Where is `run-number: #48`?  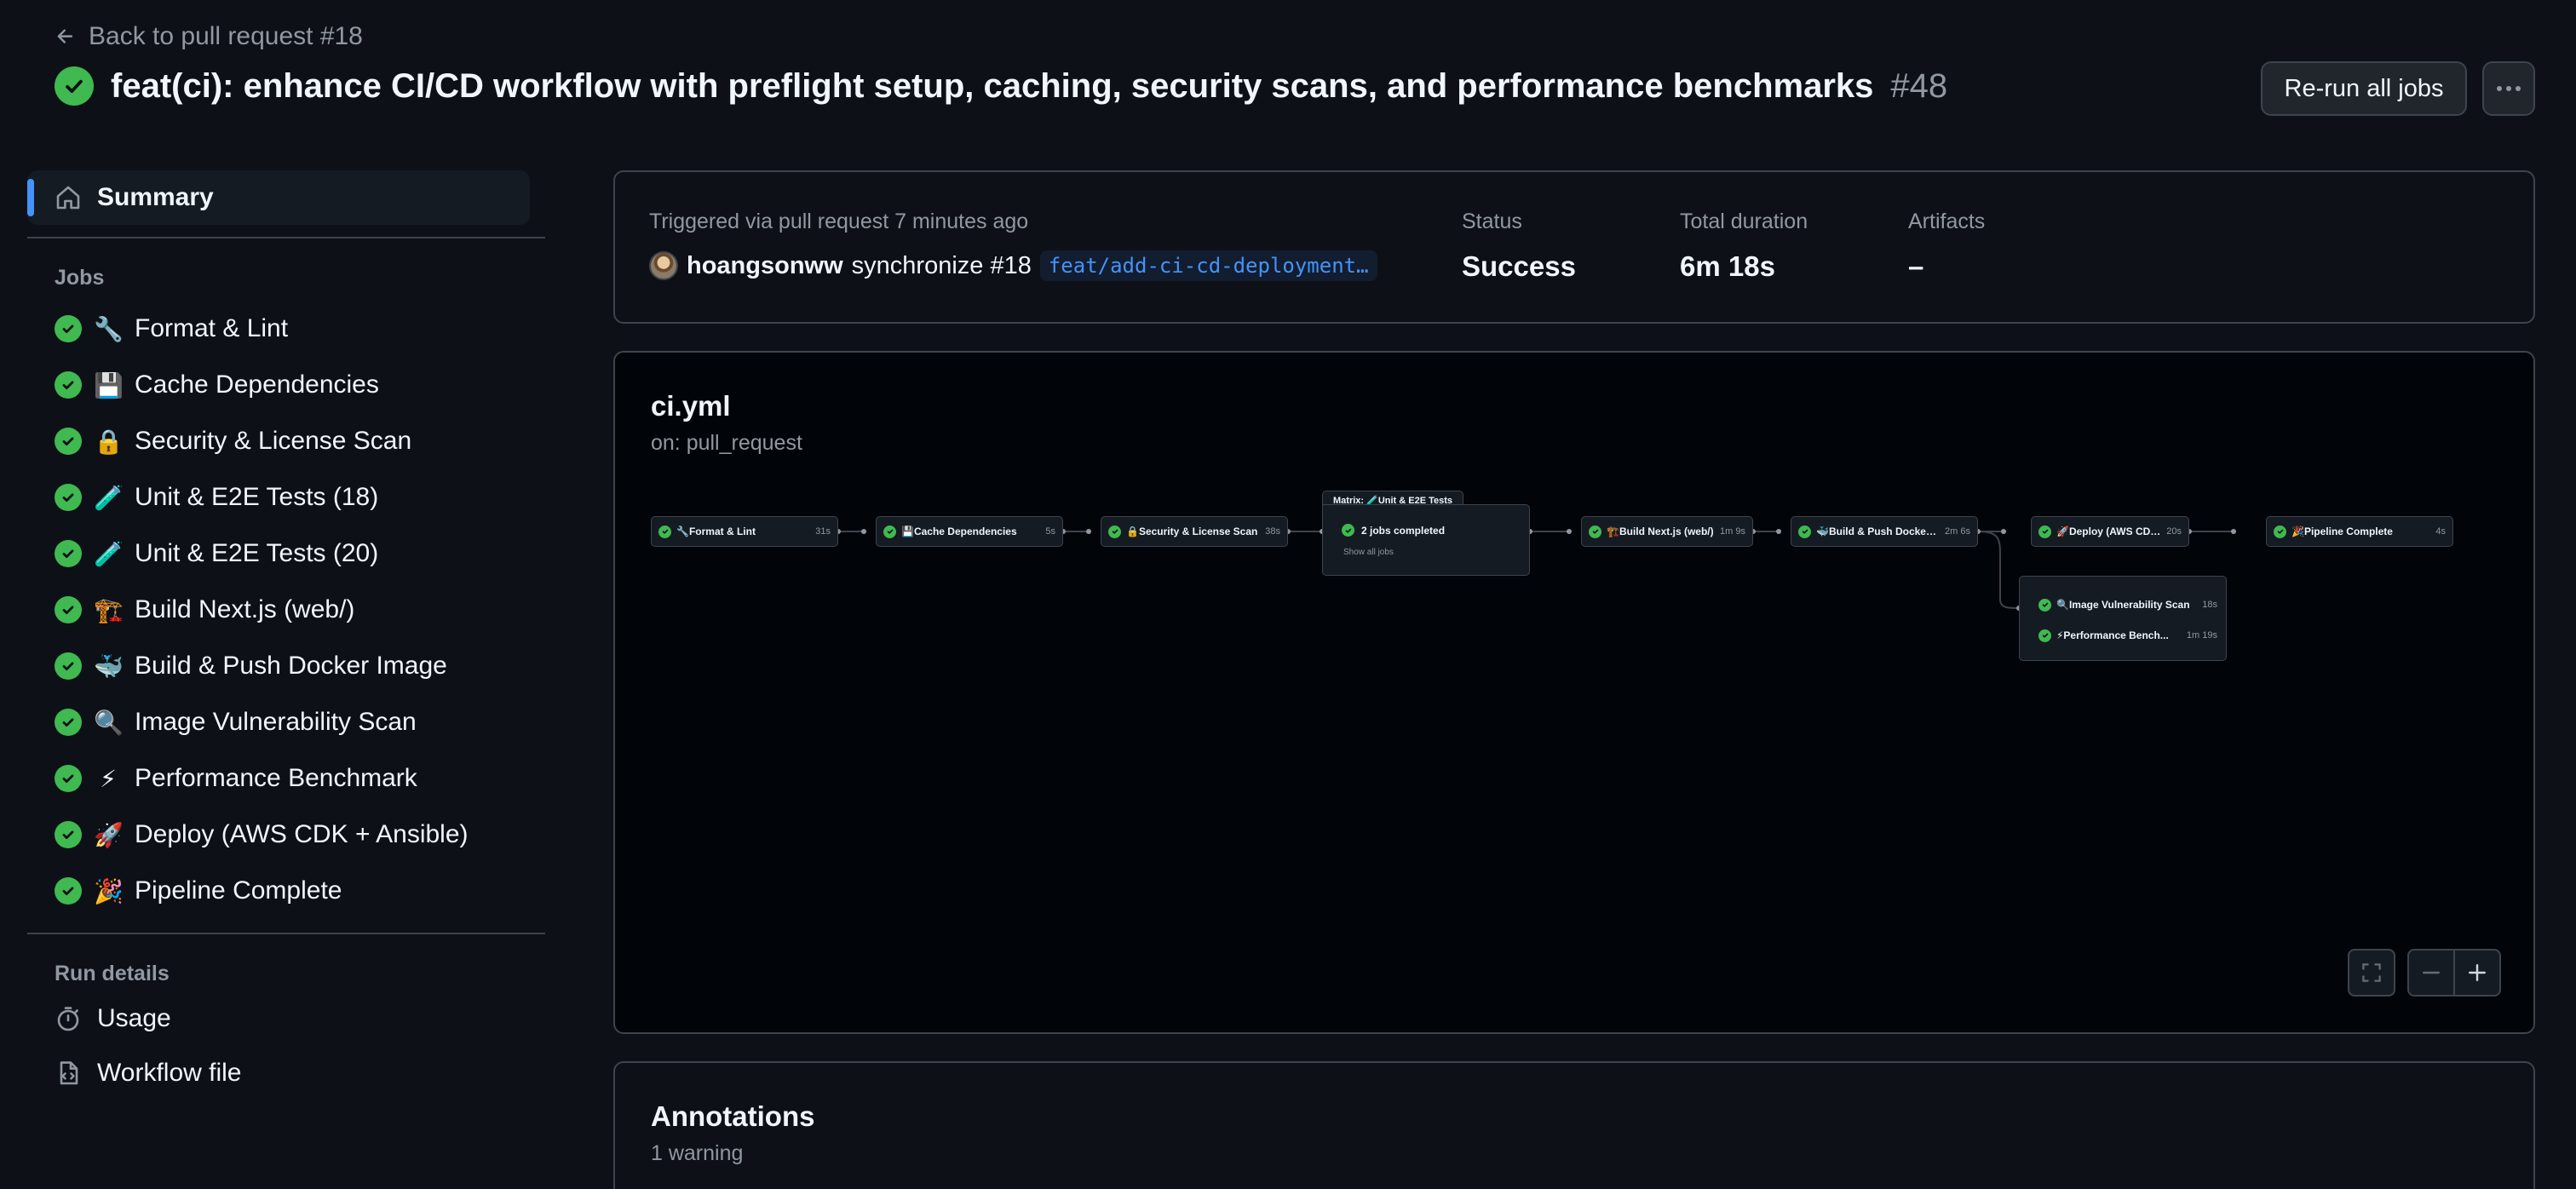 run-number: #48 is located at coordinates (1919, 86).